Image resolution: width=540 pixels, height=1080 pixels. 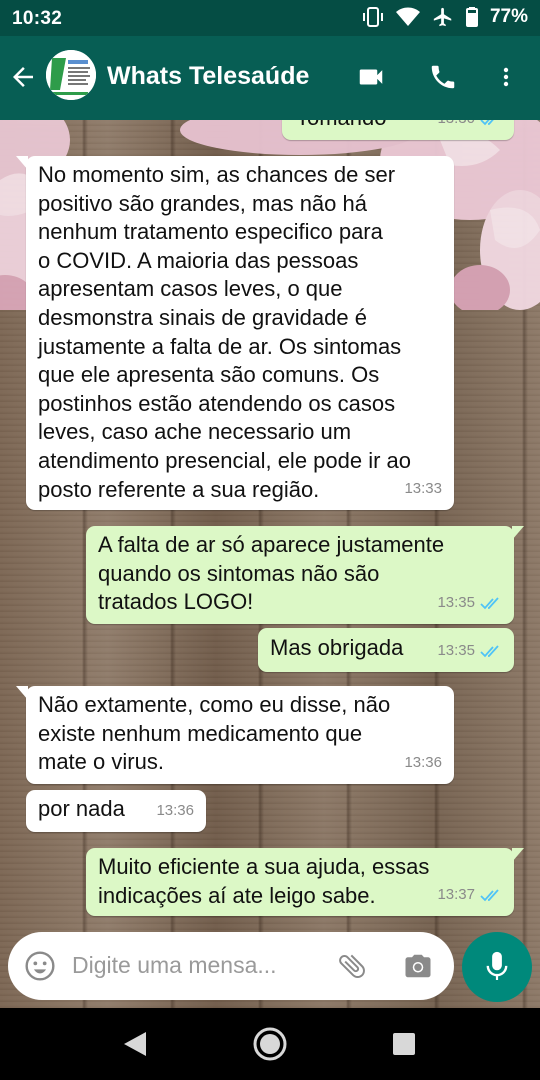 I want to click on avatar, so click(x=71, y=75).